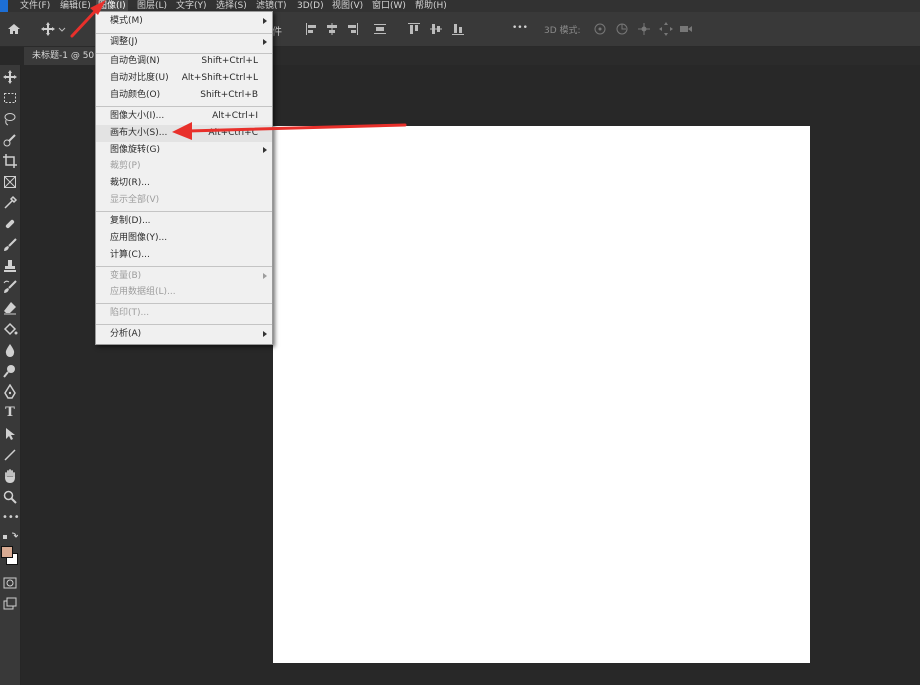 Image resolution: width=920 pixels, height=685 pixels. Describe the element at coordinates (431, 6) in the screenshot. I see `menu-help: 帮助(H)` at that location.